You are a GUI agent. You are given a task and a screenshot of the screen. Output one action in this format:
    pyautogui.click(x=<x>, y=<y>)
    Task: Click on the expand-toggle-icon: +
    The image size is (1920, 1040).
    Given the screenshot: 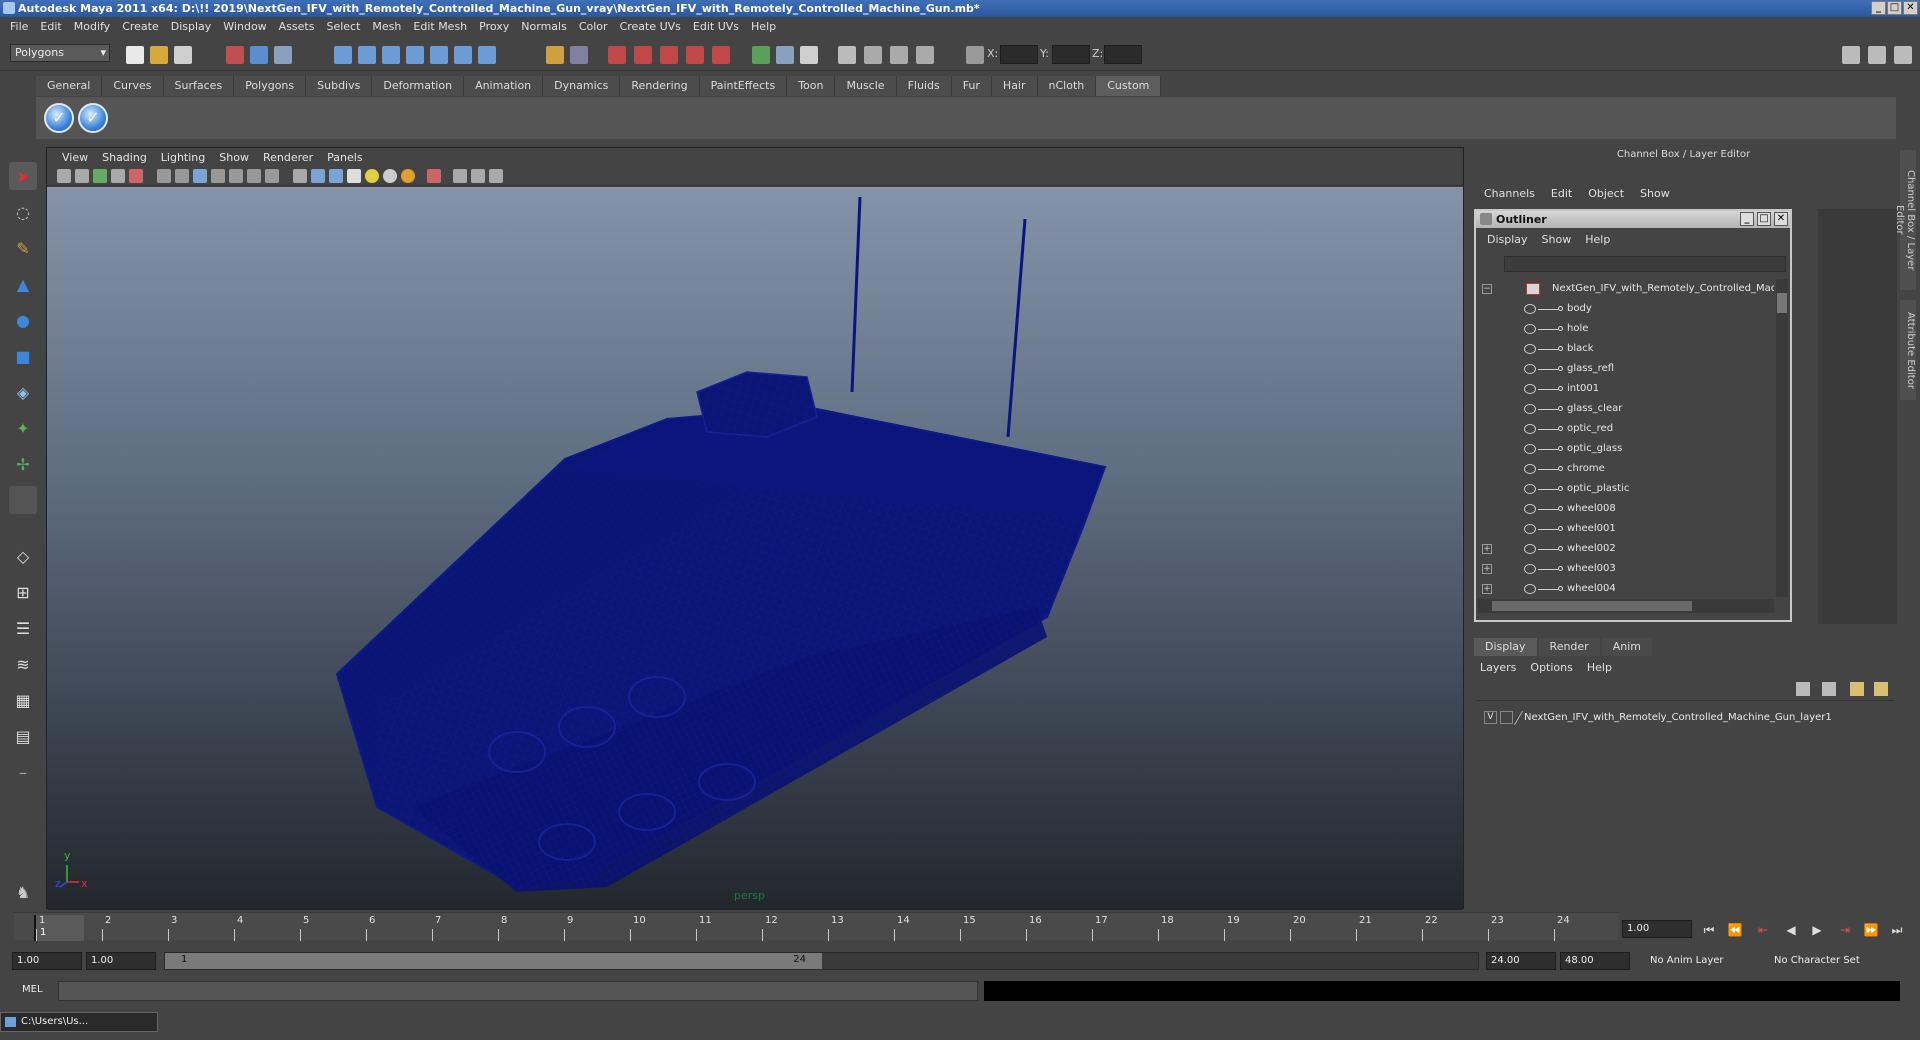 What is the action you would take?
    pyautogui.click(x=1487, y=549)
    